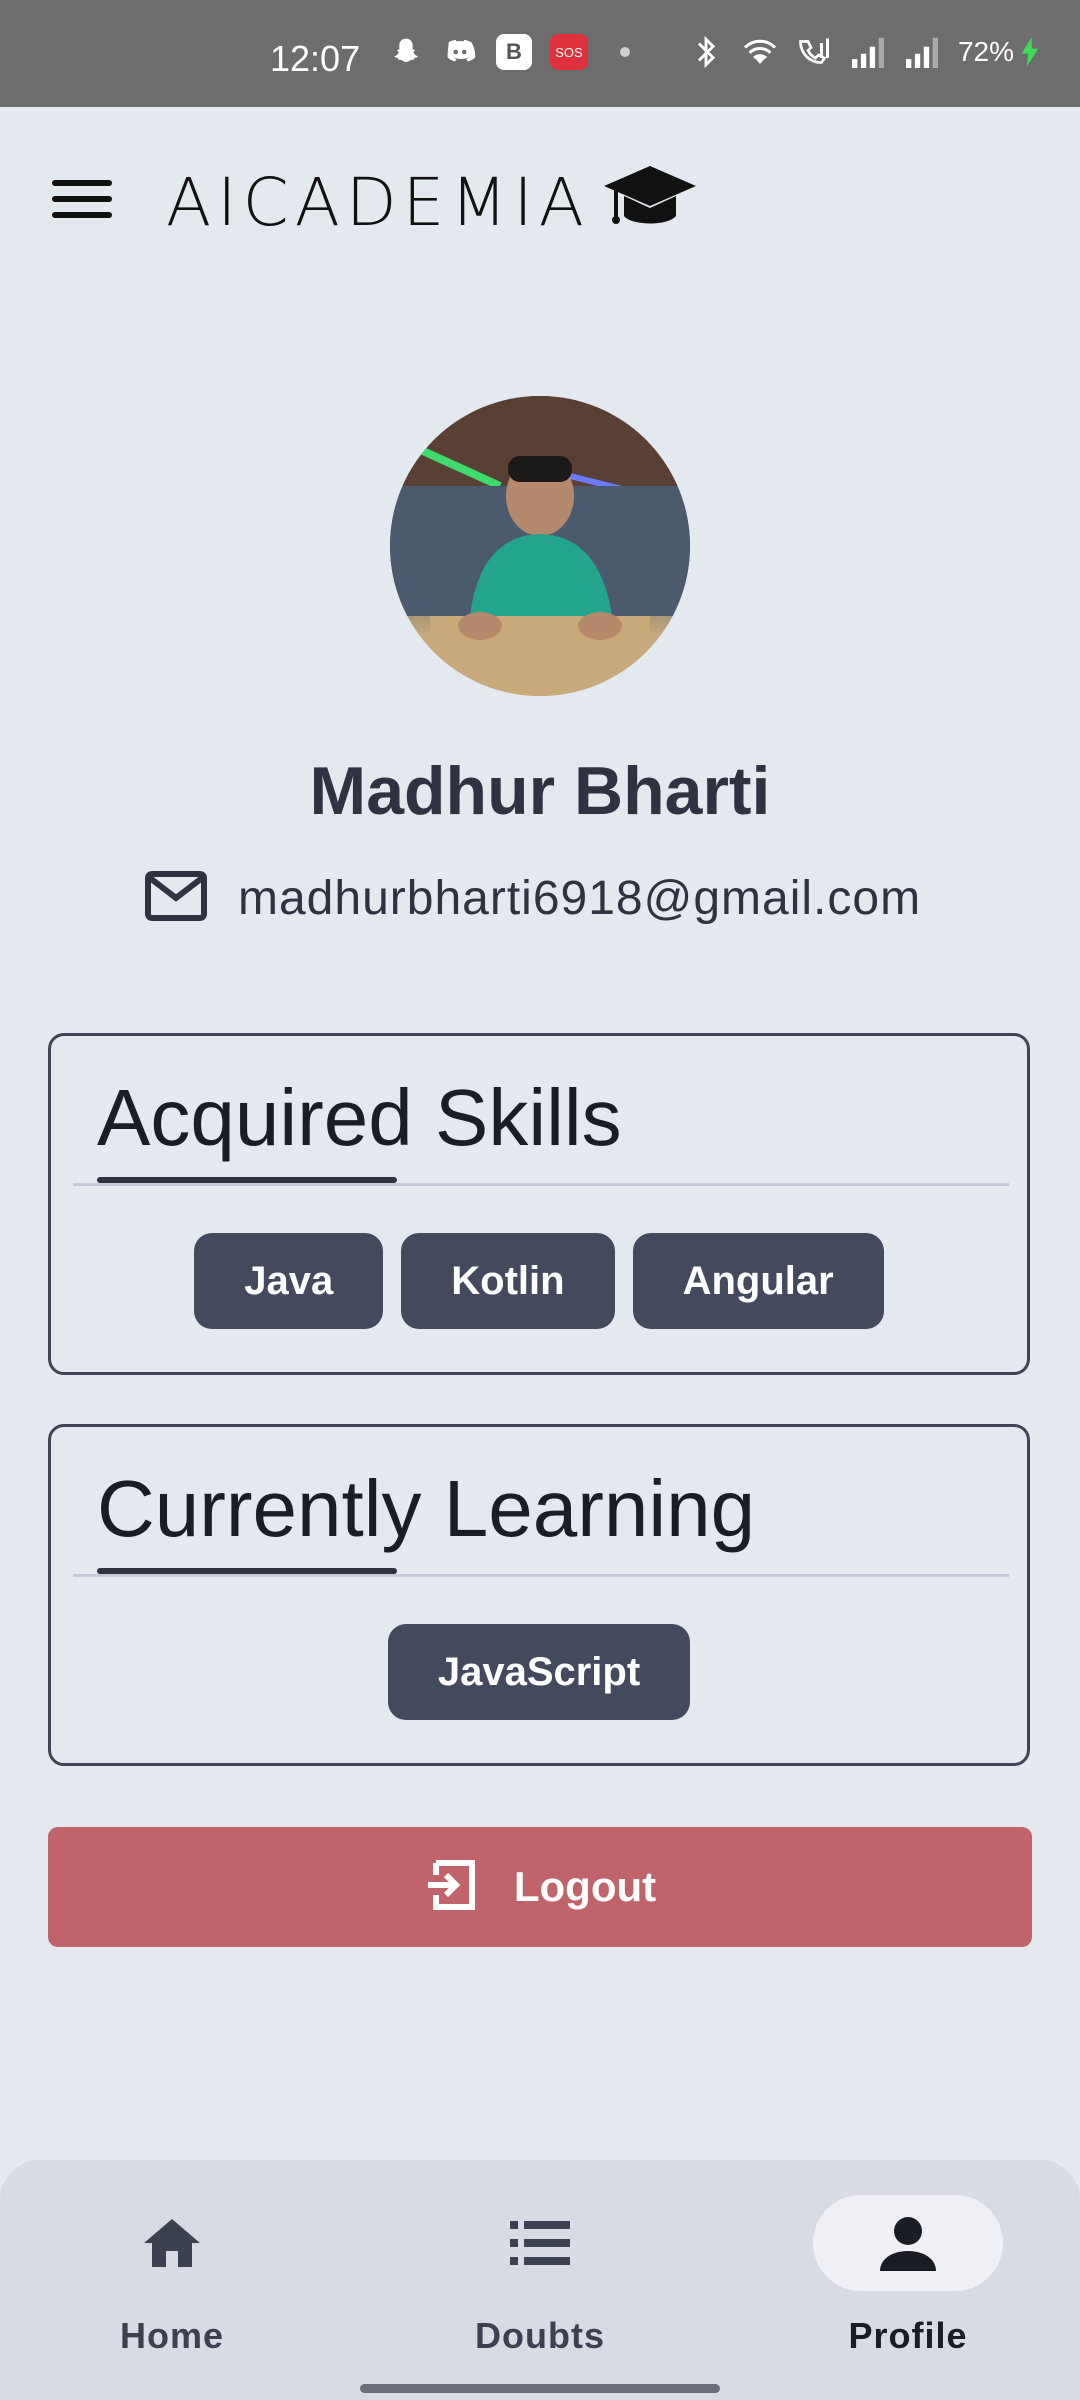 Image resolution: width=1080 pixels, height=2400 pixels. What do you see at coordinates (580, 898) in the screenshot?
I see `profile-email: madhurbharti6918@gmail.com` at bounding box center [580, 898].